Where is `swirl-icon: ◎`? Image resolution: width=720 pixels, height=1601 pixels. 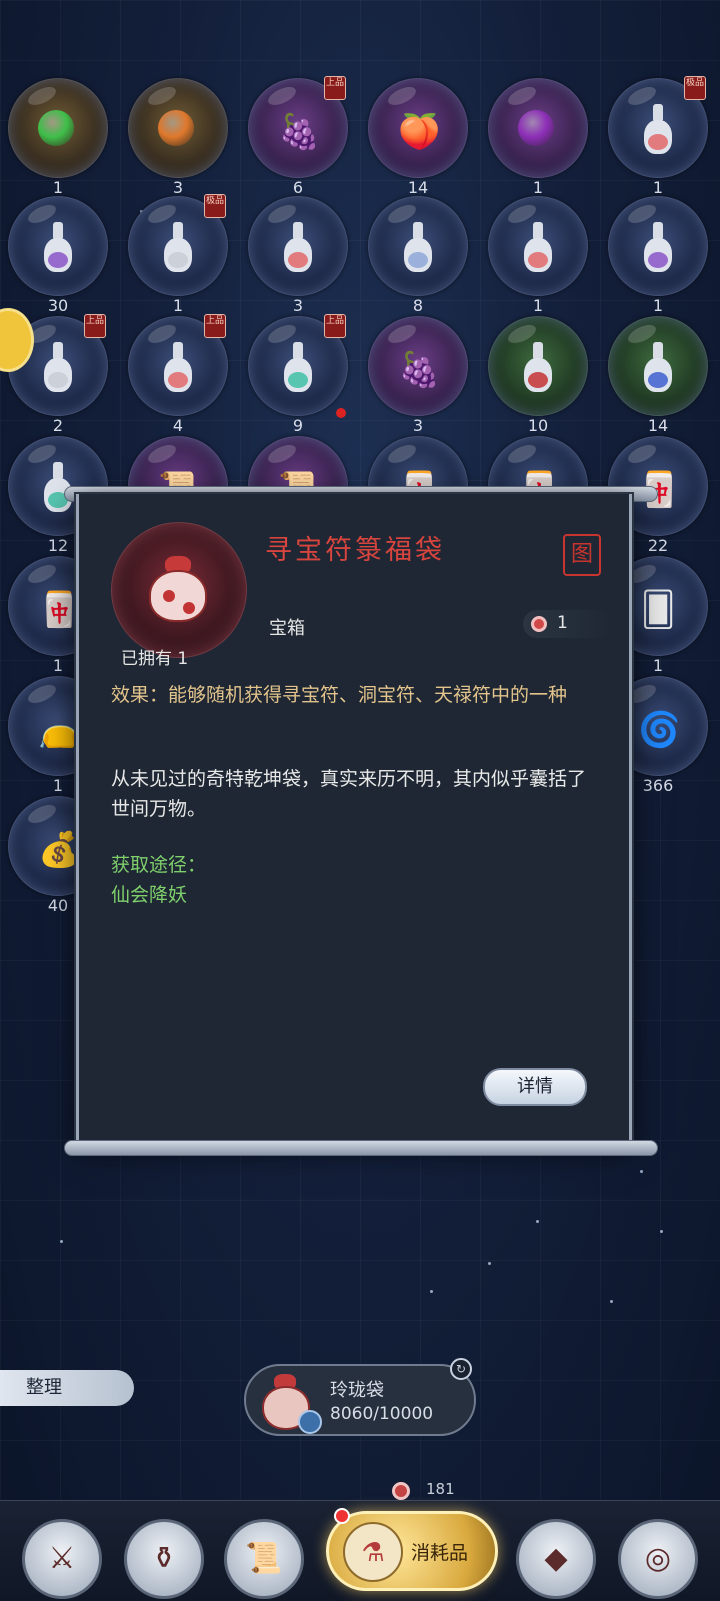 swirl-icon: ◎ is located at coordinates (658, 1558).